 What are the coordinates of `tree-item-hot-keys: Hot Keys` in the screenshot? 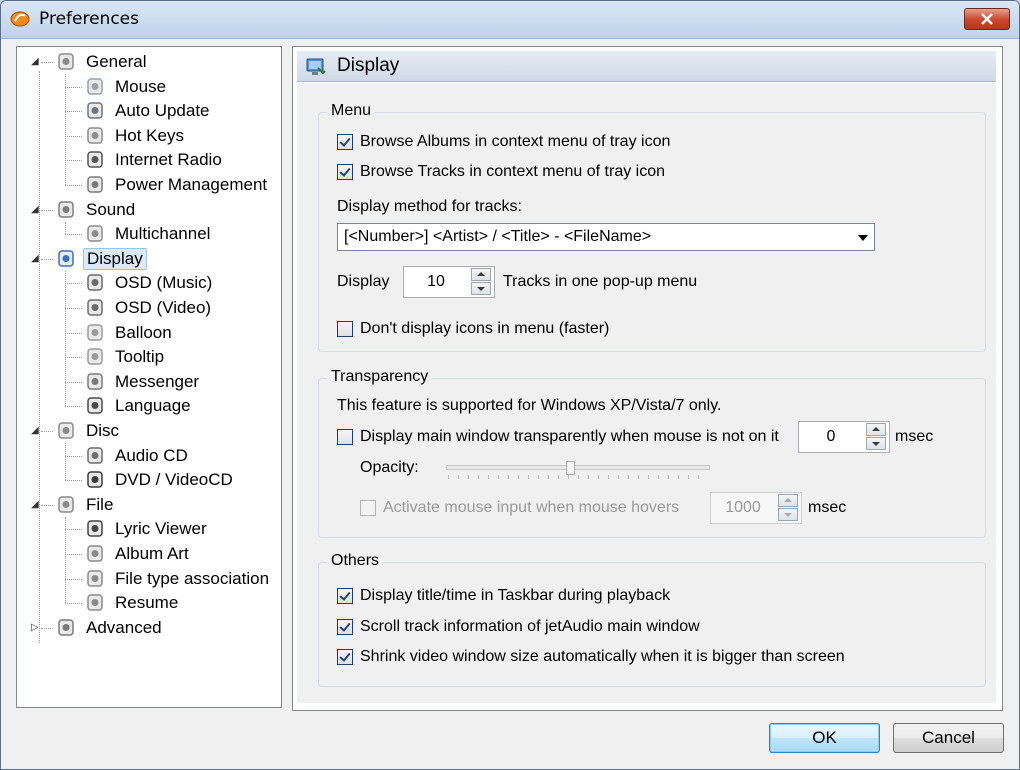 It's located at (135, 136).